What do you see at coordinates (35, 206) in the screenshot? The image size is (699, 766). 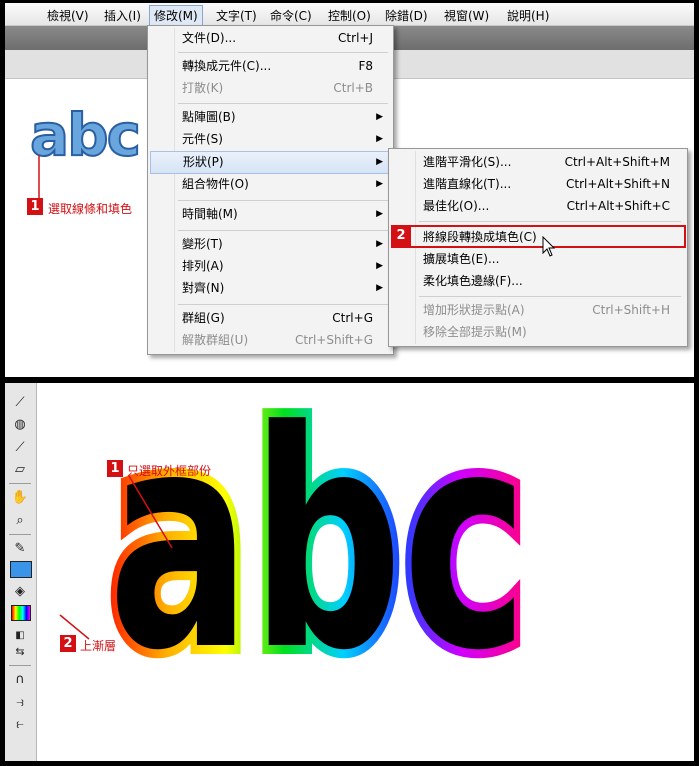 I see `step-badge-1: 1` at bounding box center [35, 206].